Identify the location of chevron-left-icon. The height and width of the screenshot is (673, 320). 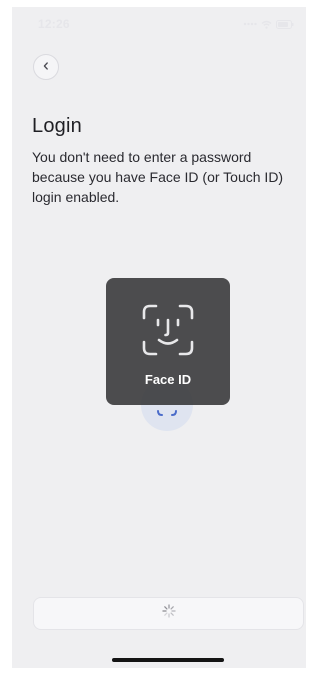
(46, 67).